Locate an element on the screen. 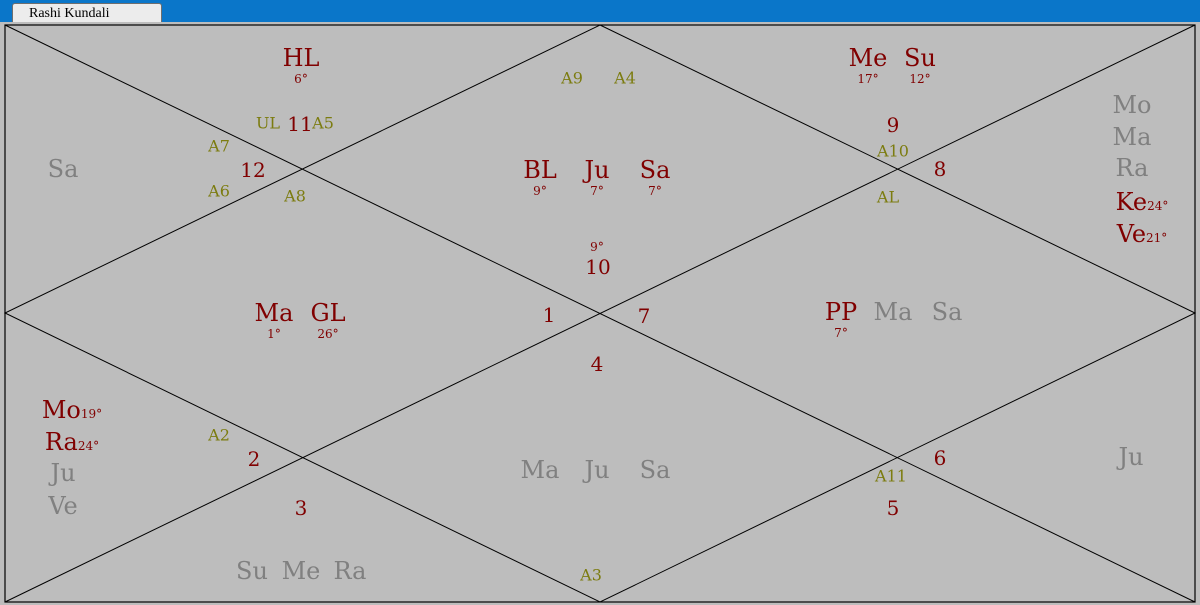 The image size is (1200, 605). degree-su_top: 12° is located at coordinates (920, 79).